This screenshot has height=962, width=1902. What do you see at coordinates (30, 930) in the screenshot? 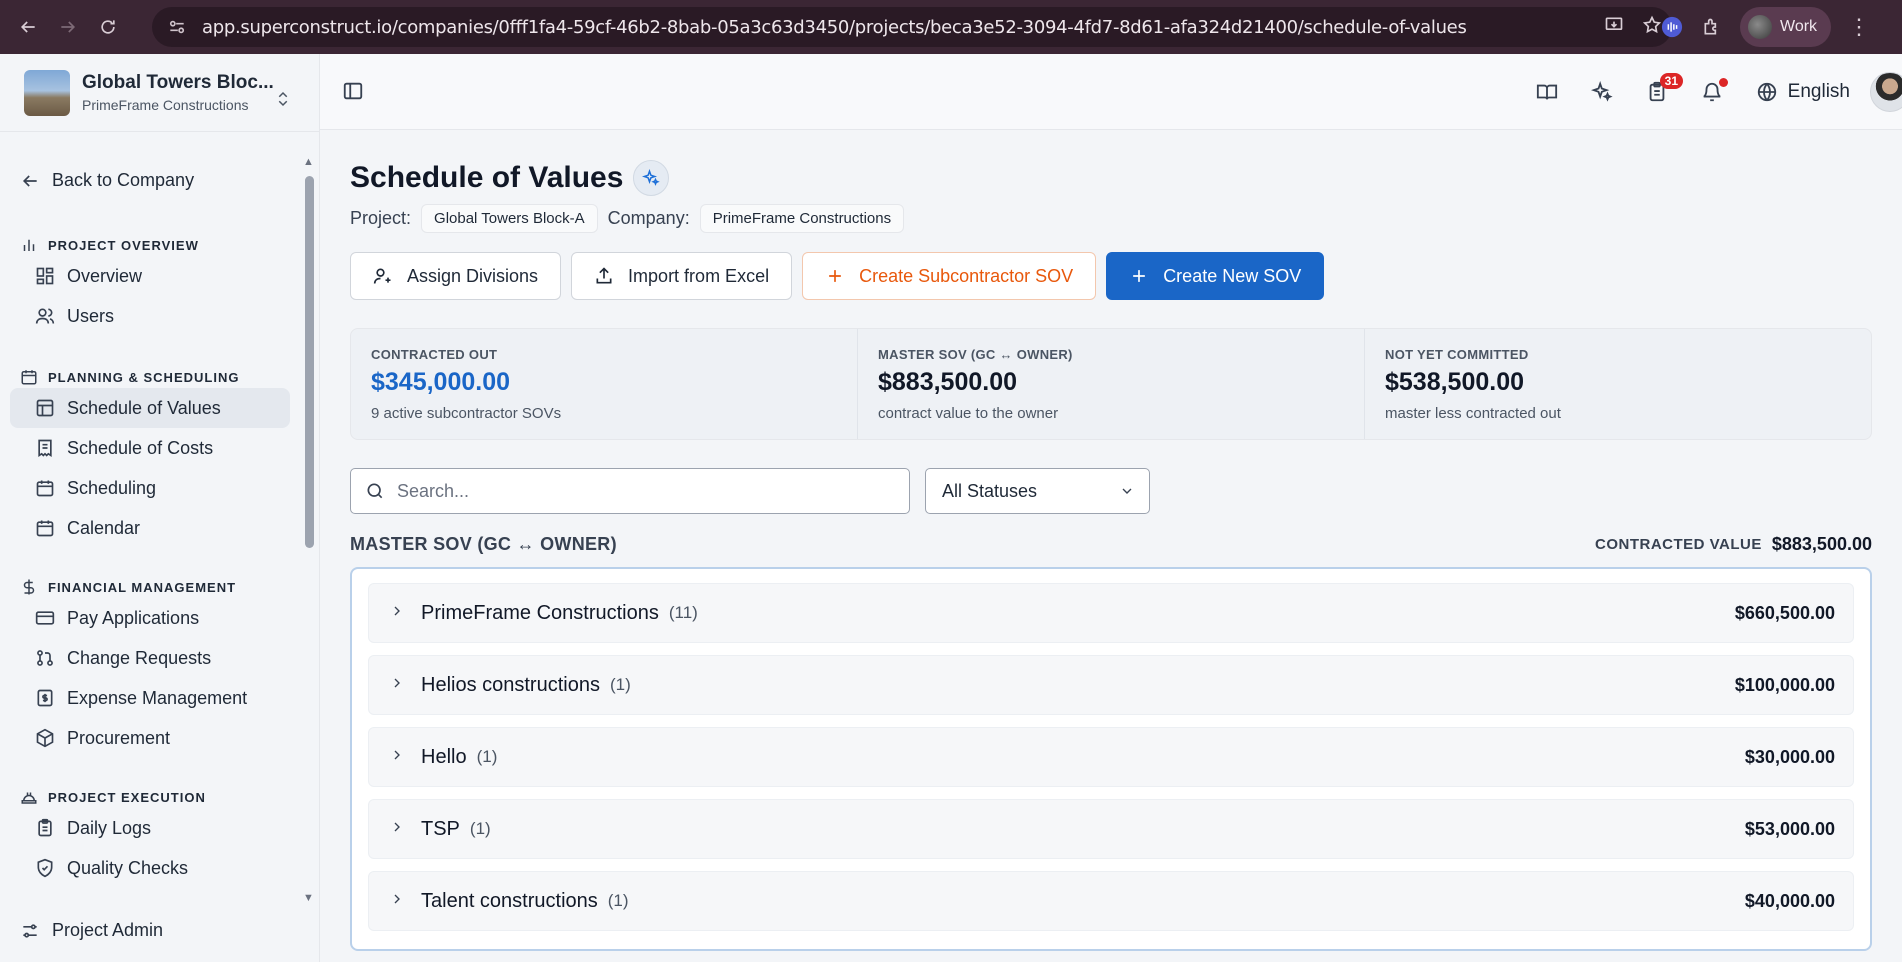
I see `sliders-icon` at bounding box center [30, 930].